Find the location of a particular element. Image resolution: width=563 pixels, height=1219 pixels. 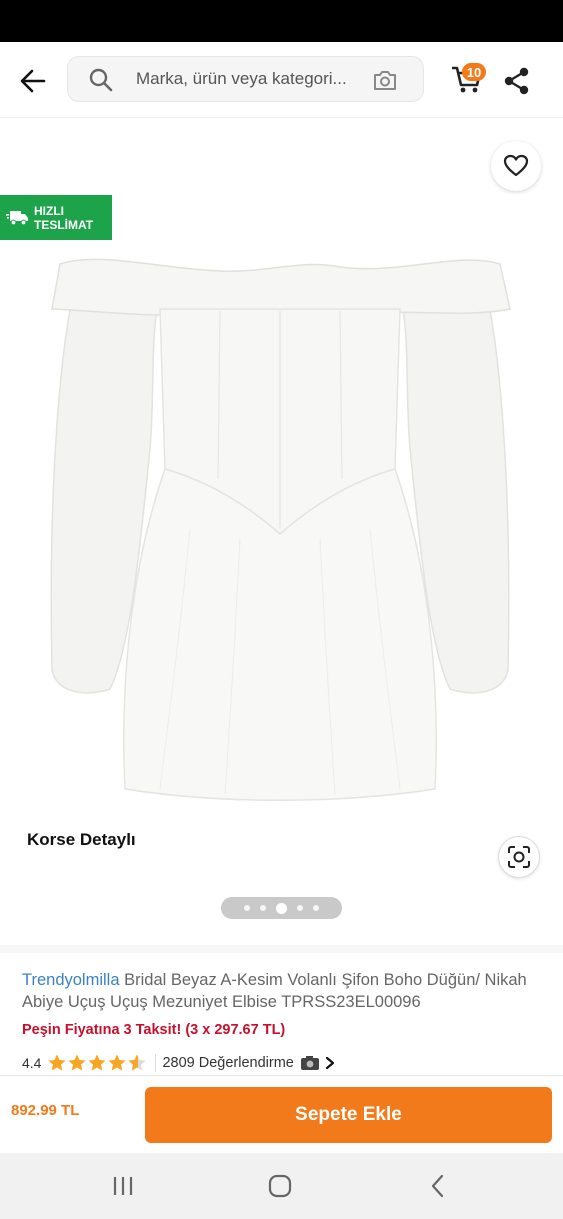

recents-icon is located at coordinates (123, 1186).